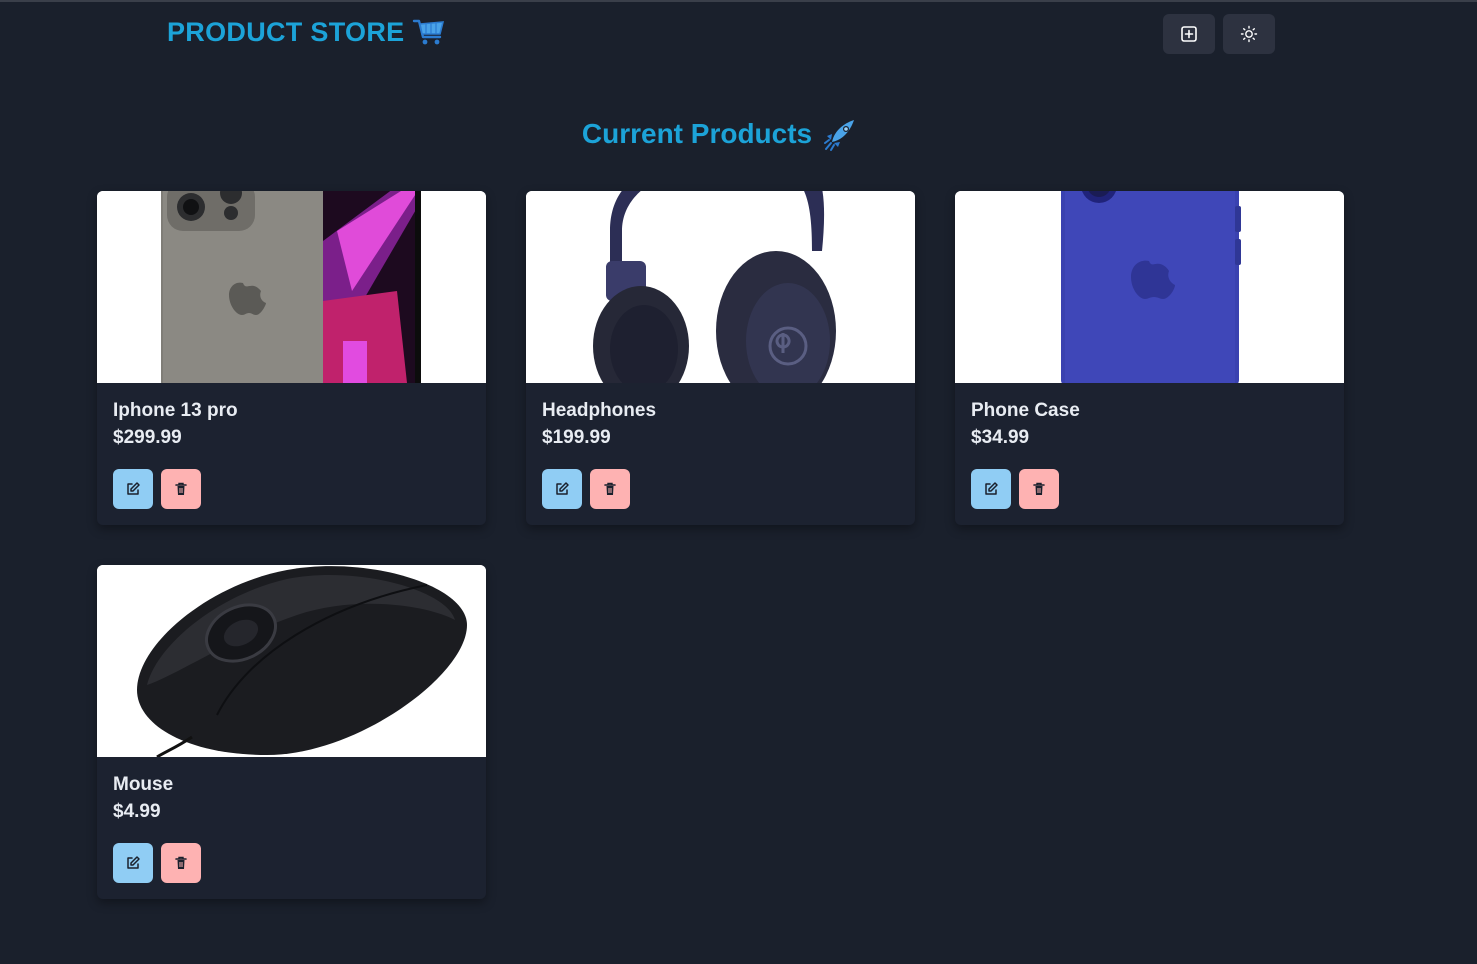  What do you see at coordinates (137, 811) in the screenshot?
I see `product-price: $4.99` at bounding box center [137, 811].